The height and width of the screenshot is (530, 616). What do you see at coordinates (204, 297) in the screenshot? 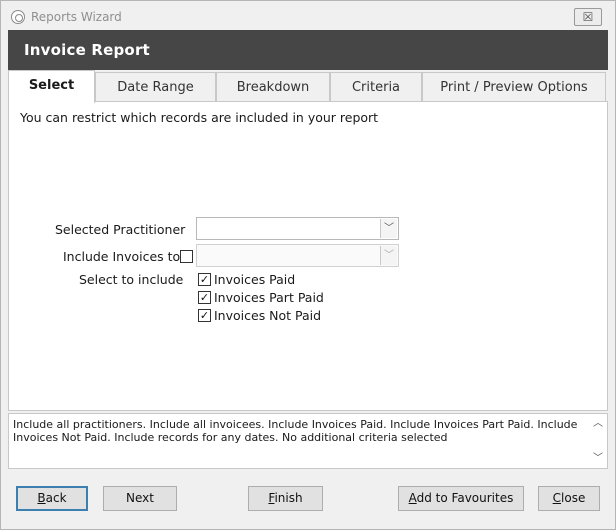
I see `invoices-part-paid-checkbox: ✓` at bounding box center [204, 297].